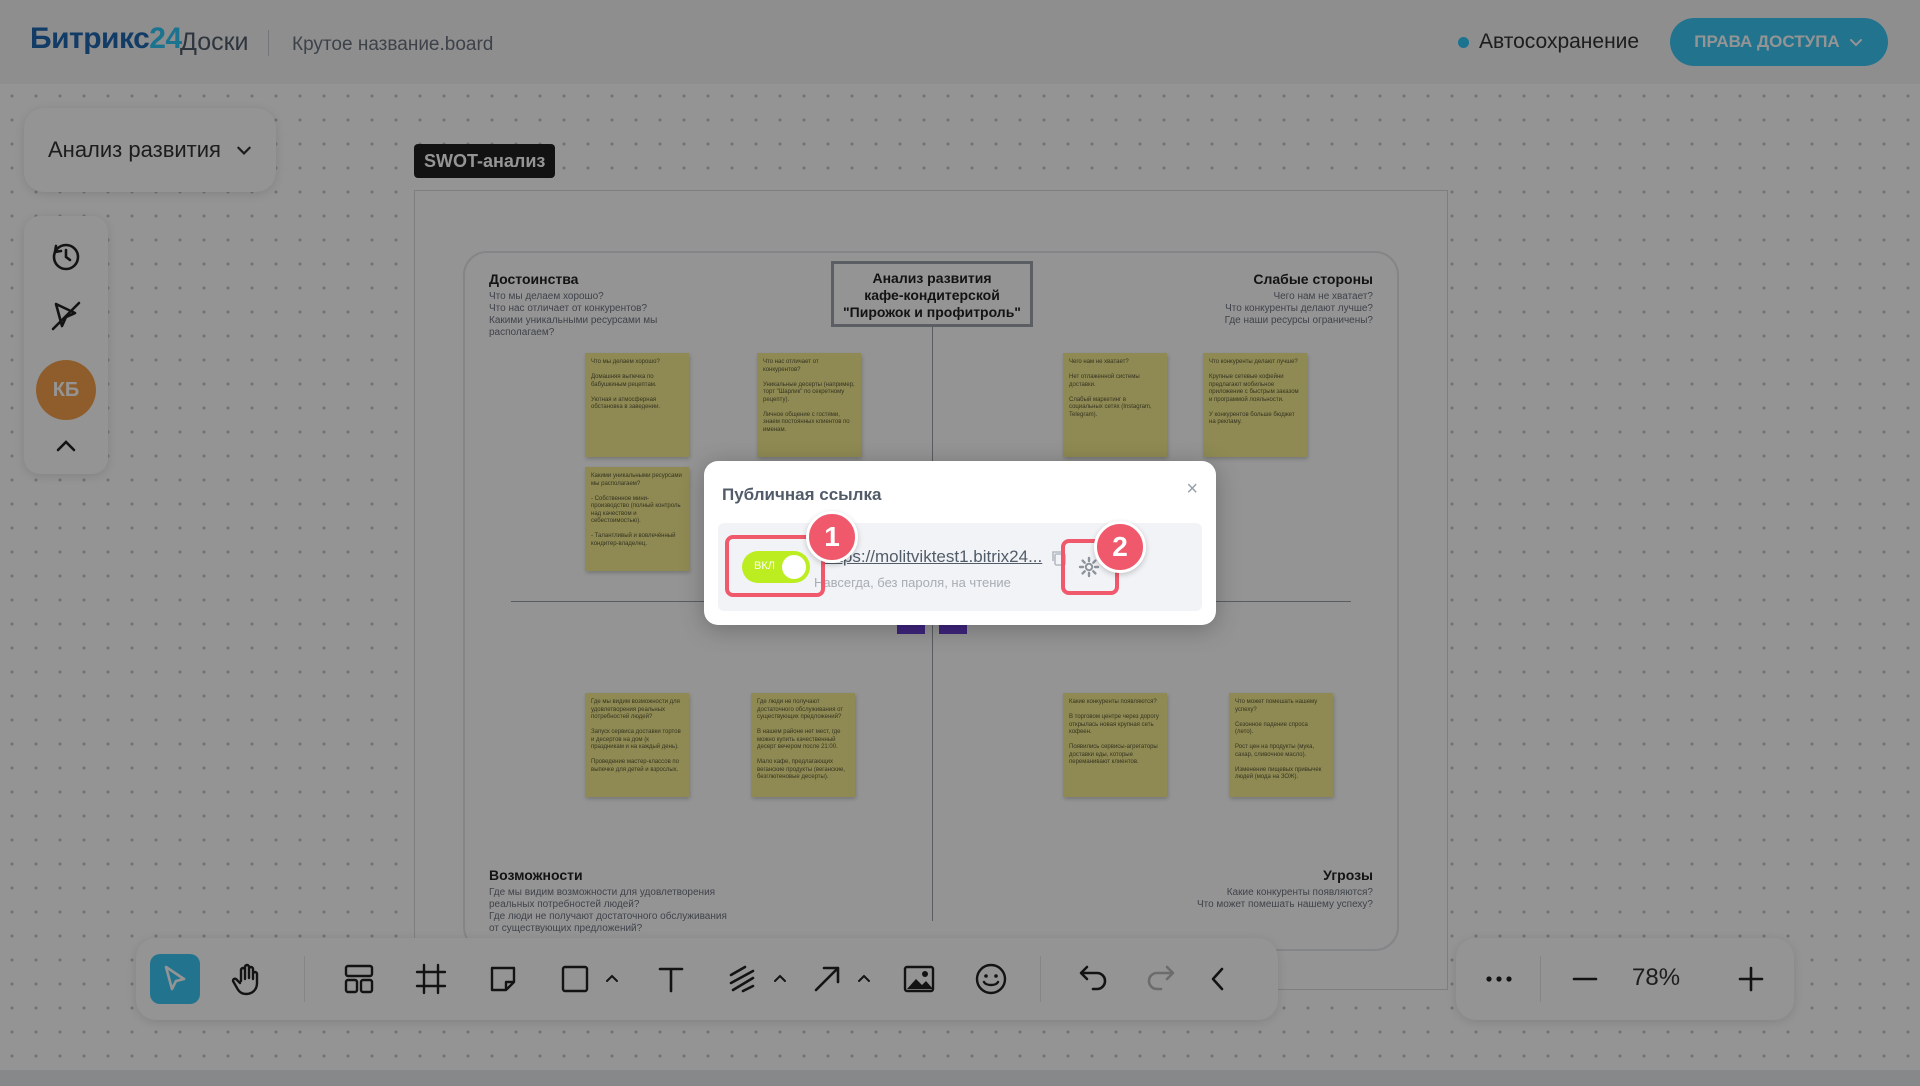  I want to click on close-icon: ×, so click(1192, 489).